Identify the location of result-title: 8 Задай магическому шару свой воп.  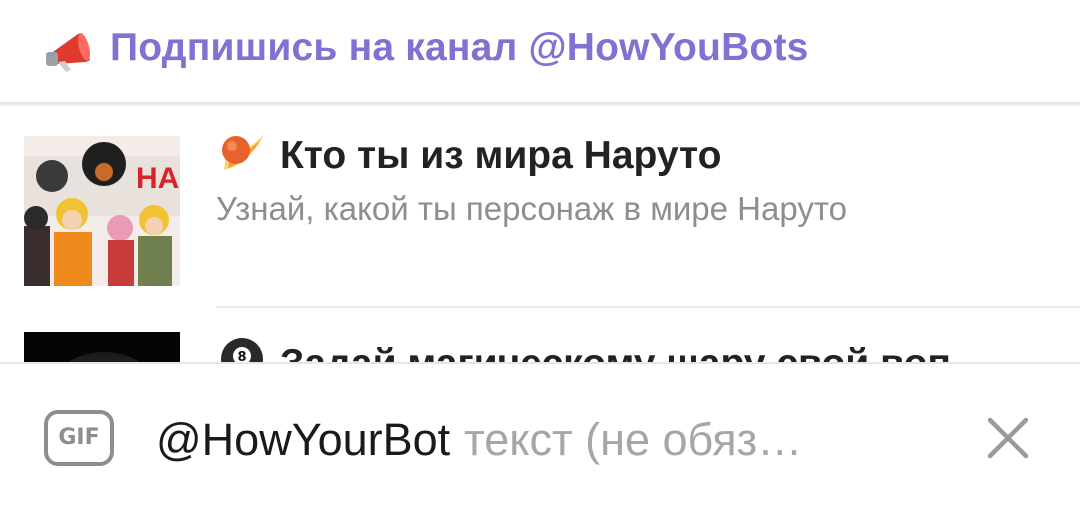
(583, 349).